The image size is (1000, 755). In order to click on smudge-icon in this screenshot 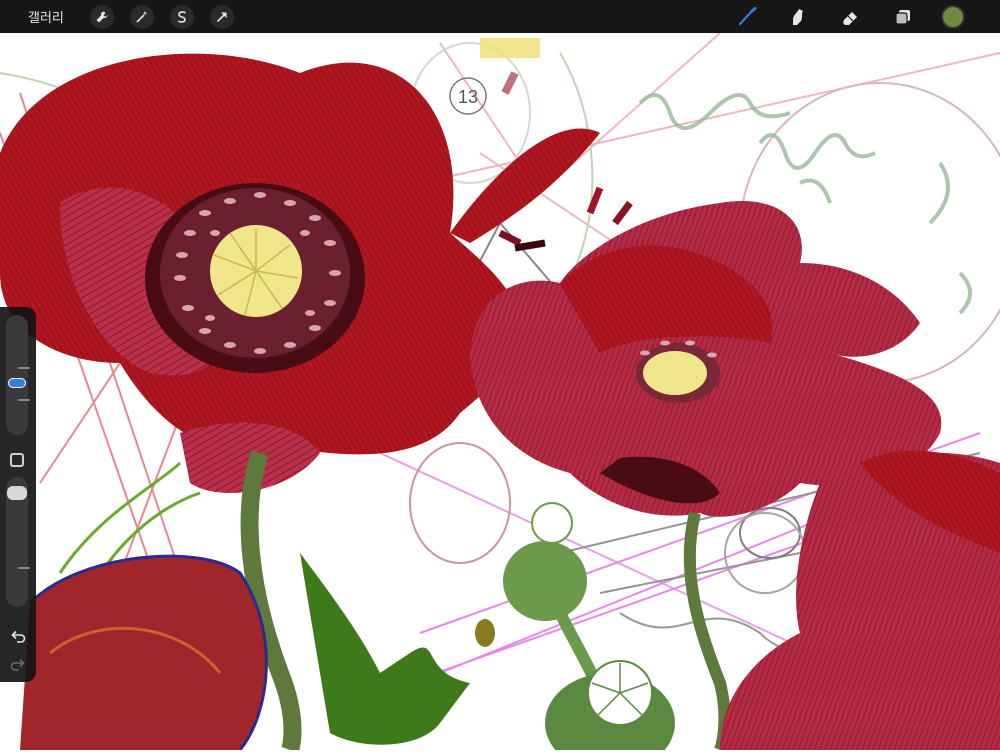, I will do `click(799, 17)`.